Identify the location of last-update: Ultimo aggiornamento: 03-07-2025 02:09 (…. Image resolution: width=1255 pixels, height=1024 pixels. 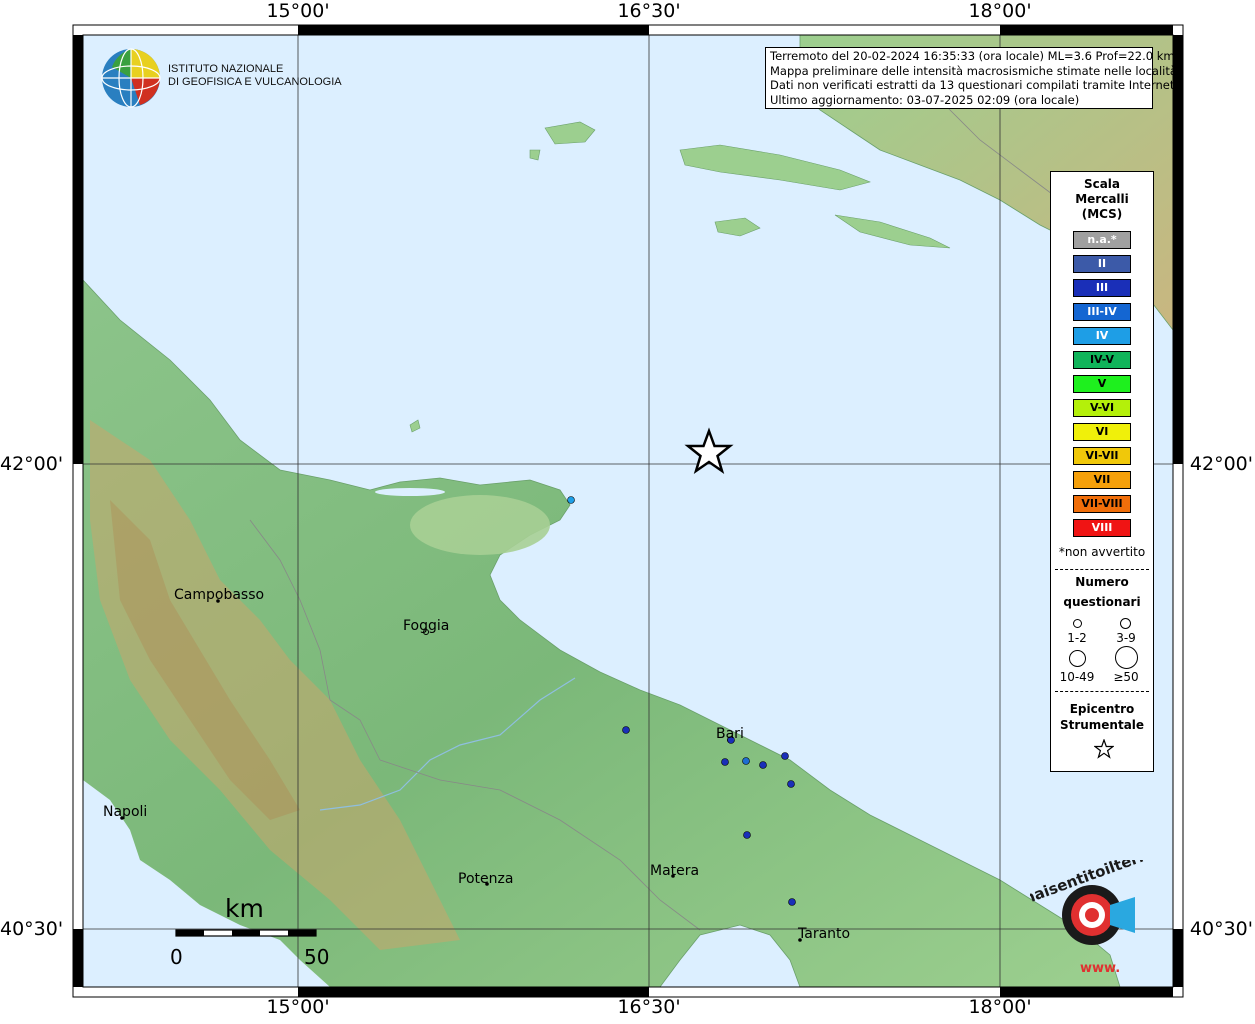
(925, 99).